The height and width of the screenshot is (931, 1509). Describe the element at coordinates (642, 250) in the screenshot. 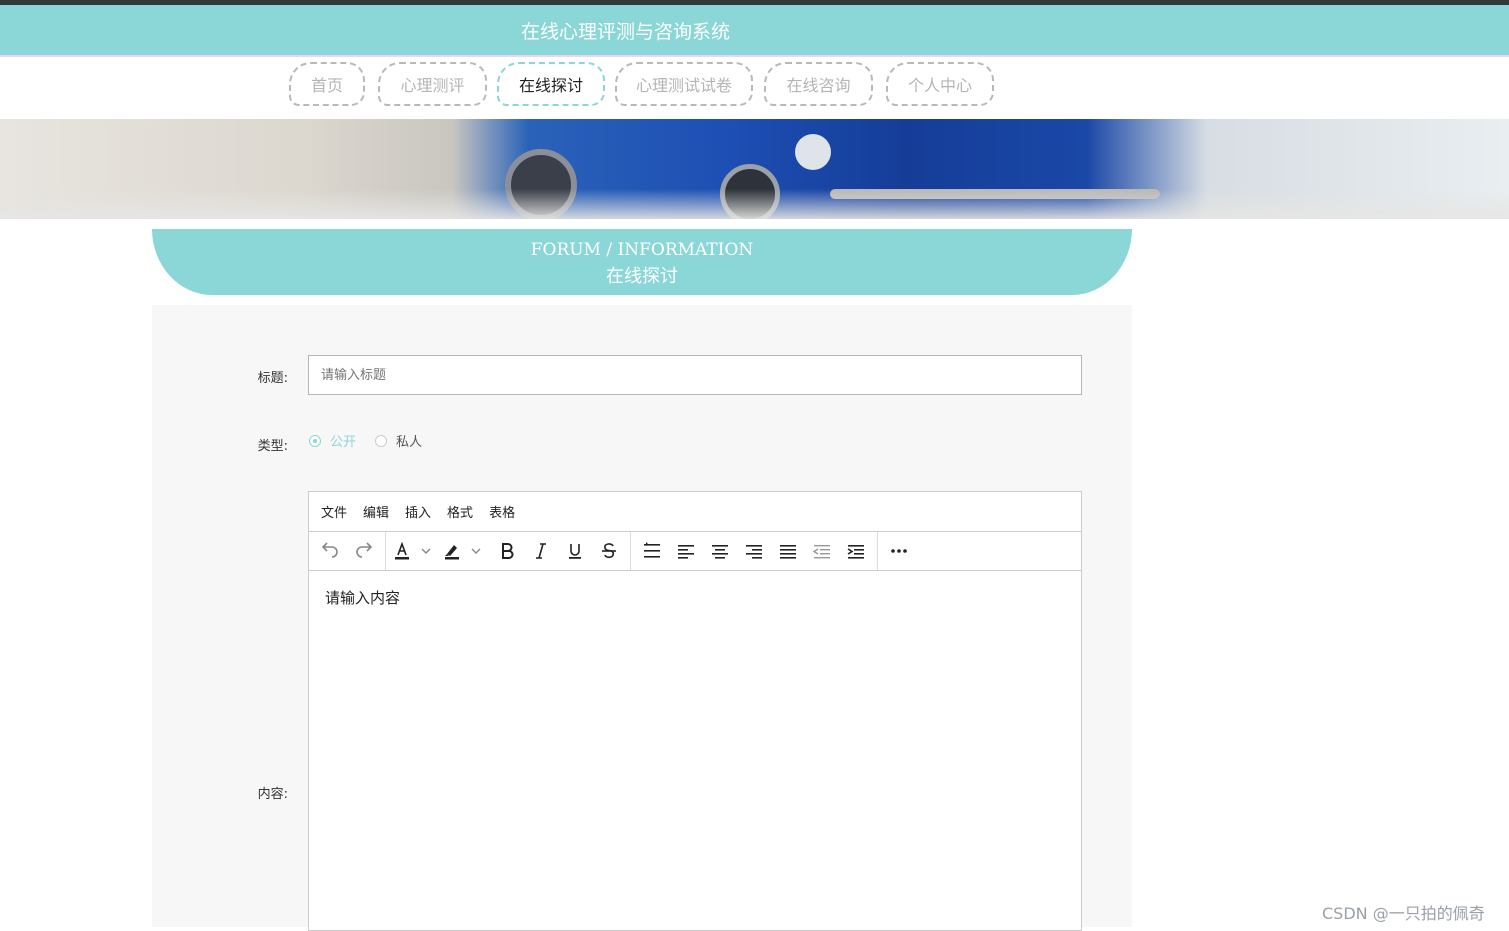

I see `section-title-en: FORUM / INFORMATION` at that location.